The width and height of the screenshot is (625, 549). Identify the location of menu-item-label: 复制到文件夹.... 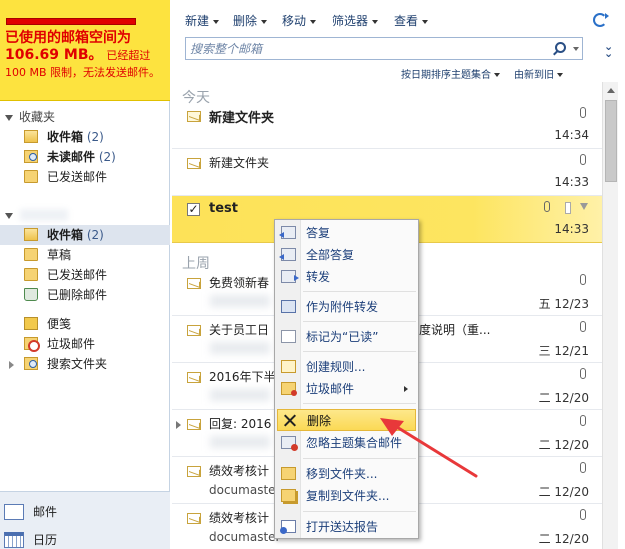
(348, 496).